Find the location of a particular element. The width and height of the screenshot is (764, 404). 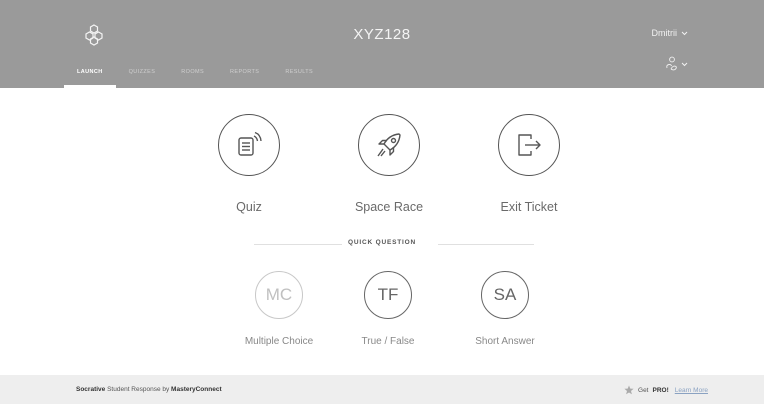

footer-company: MasteryConnect is located at coordinates (196, 389).